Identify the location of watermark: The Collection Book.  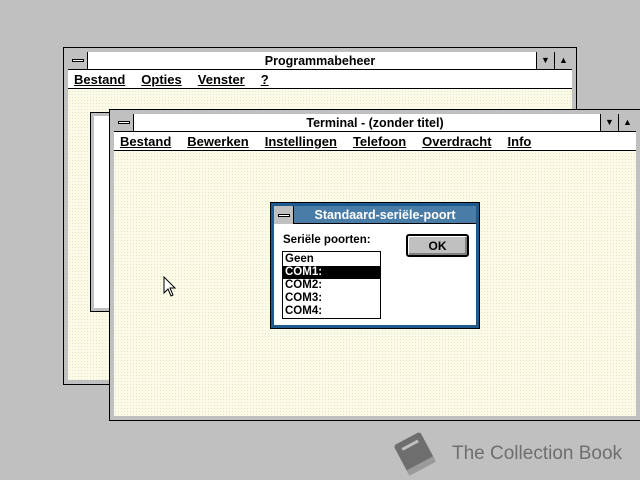
(505, 454).